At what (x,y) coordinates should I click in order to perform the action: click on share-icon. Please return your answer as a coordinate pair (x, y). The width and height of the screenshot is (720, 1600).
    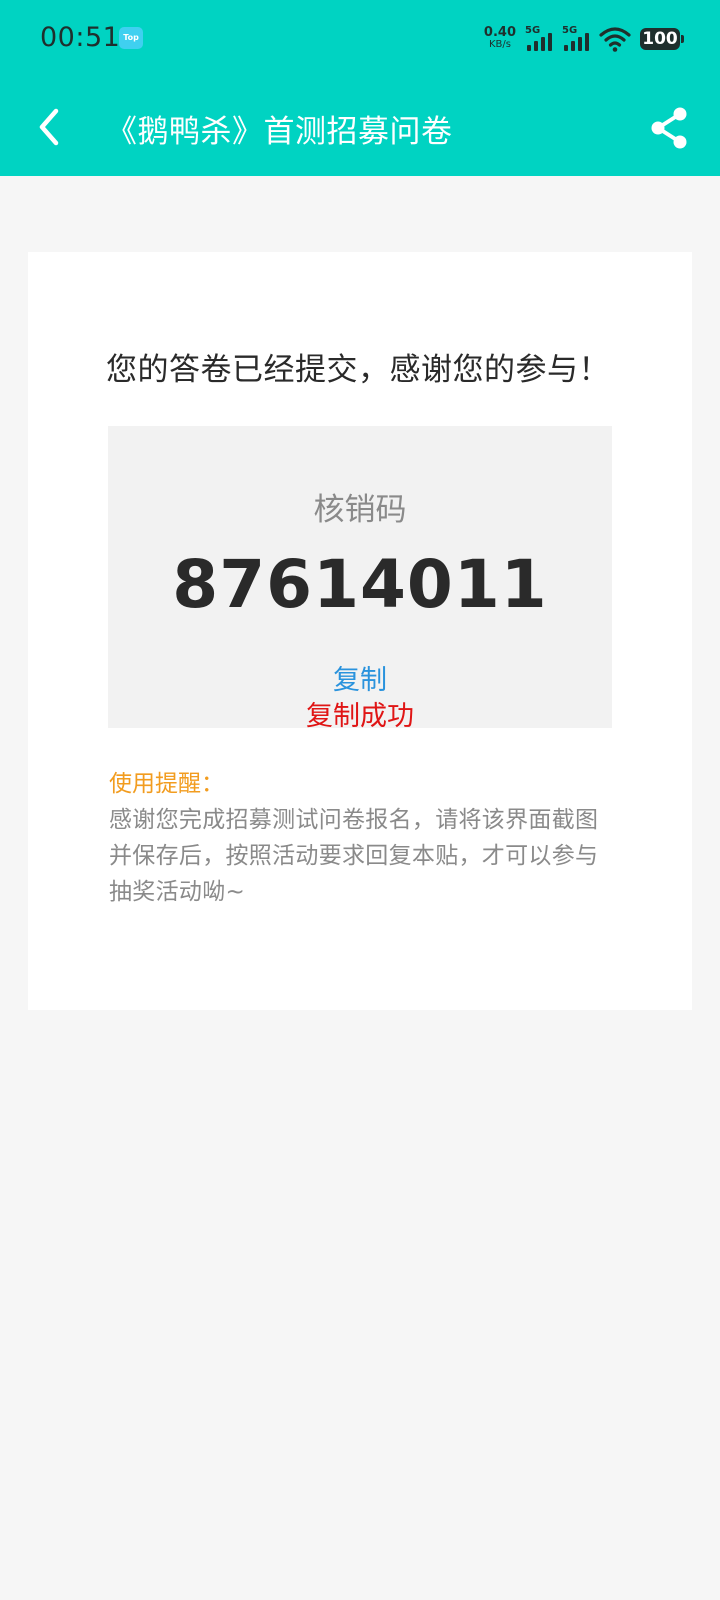
    Looking at the image, I should click on (669, 128).